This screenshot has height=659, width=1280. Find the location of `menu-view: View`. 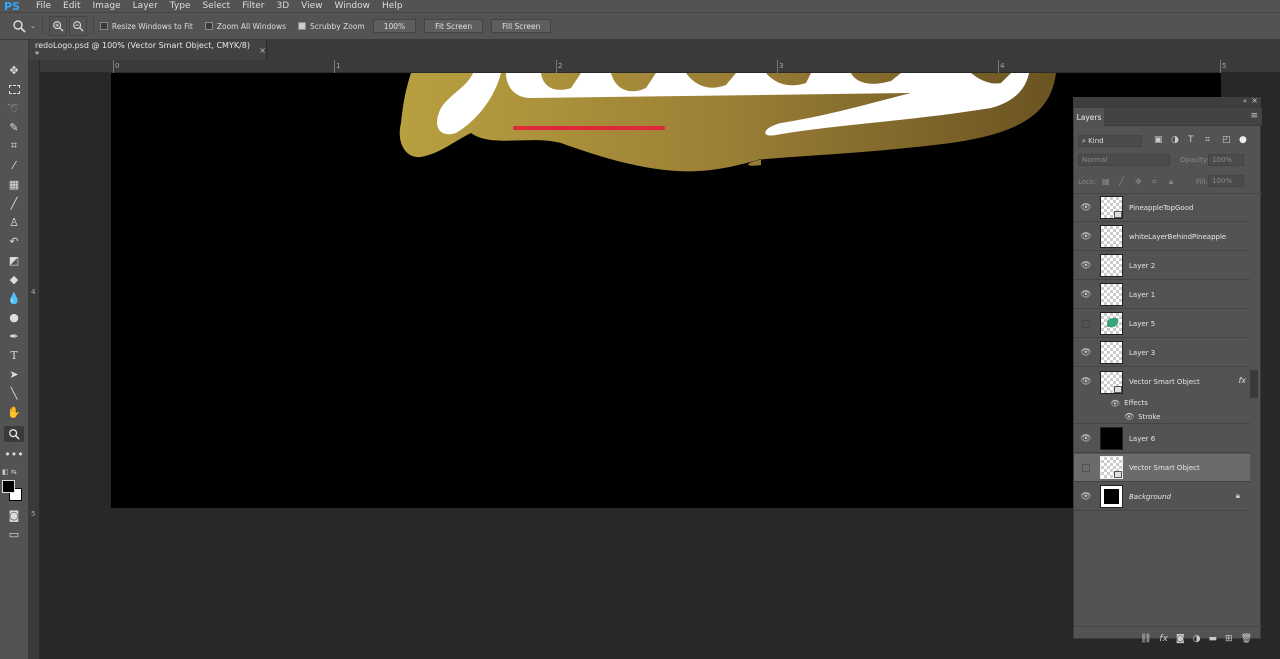

menu-view: View is located at coordinates (311, 6).